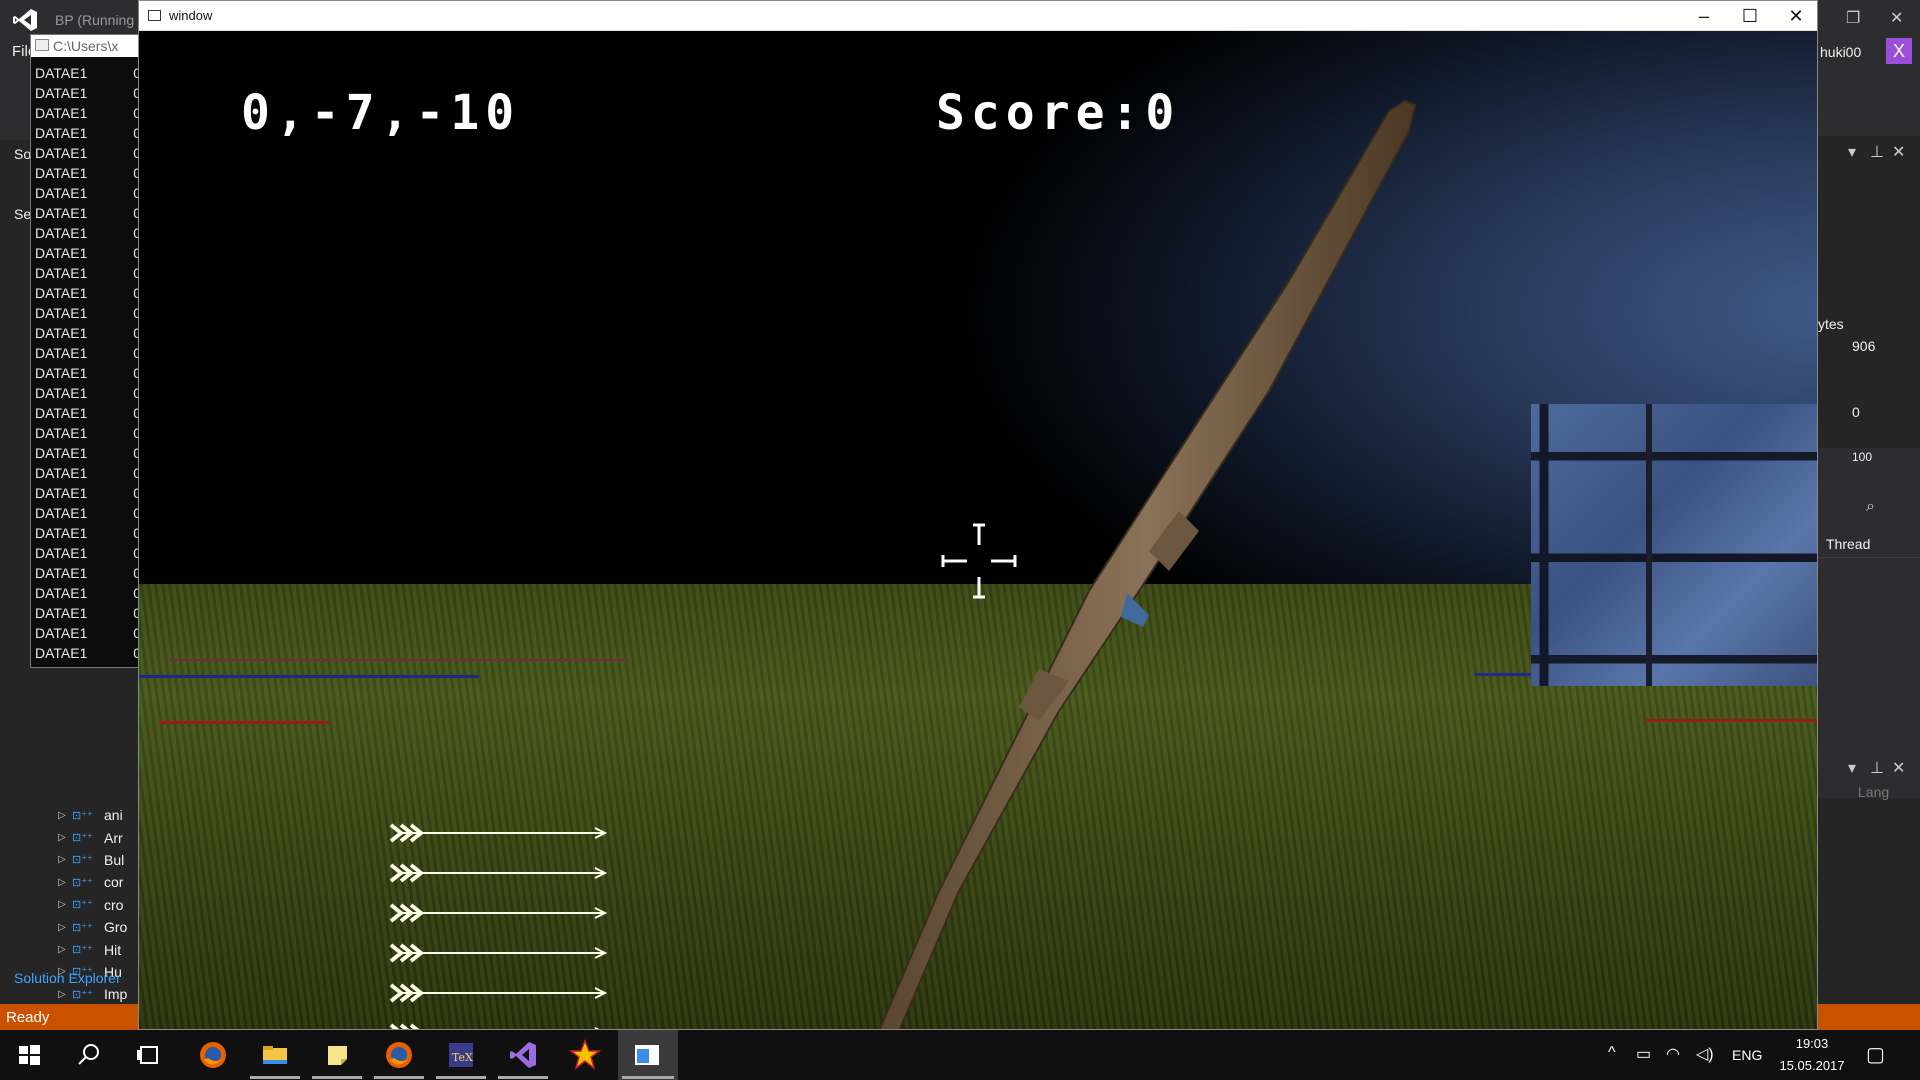 This screenshot has height=1080, width=1920. I want to click on clock-time: 19:03, so click(1812, 1043).